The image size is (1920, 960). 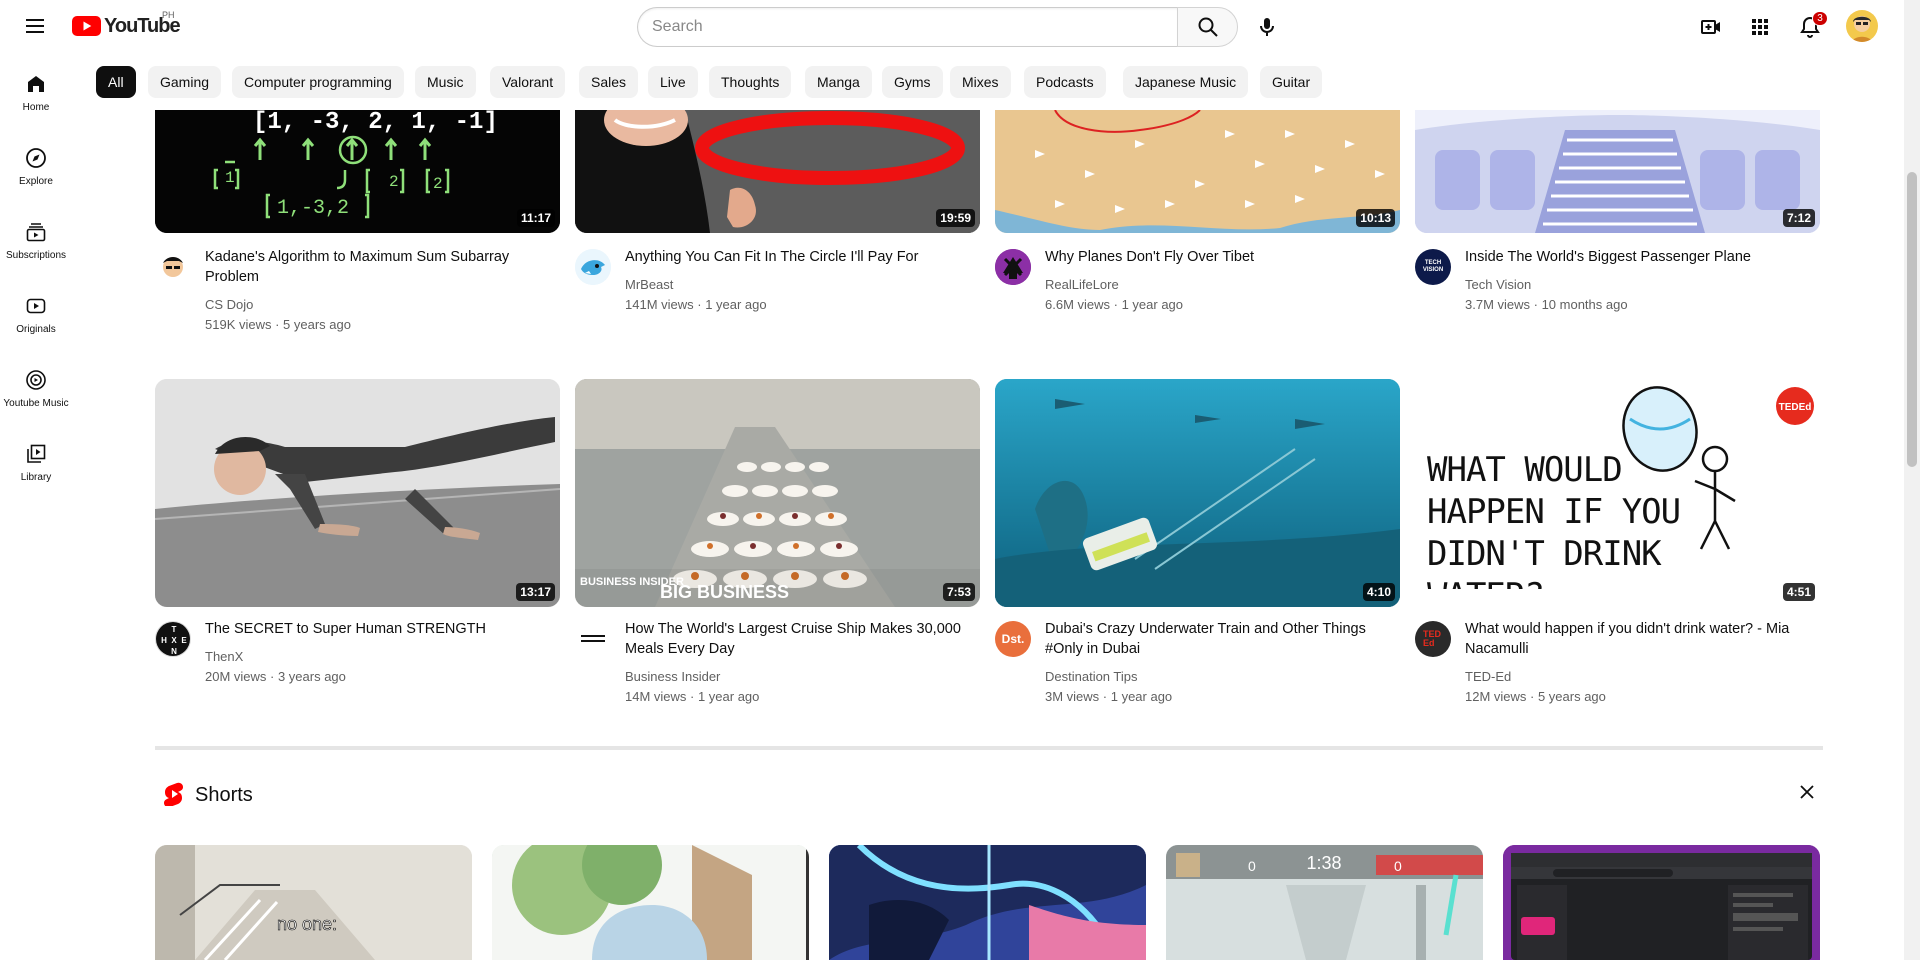 What do you see at coordinates (1082, 284) in the screenshot?
I see `channel-name: RealLifeLore` at bounding box center [1082, 284].